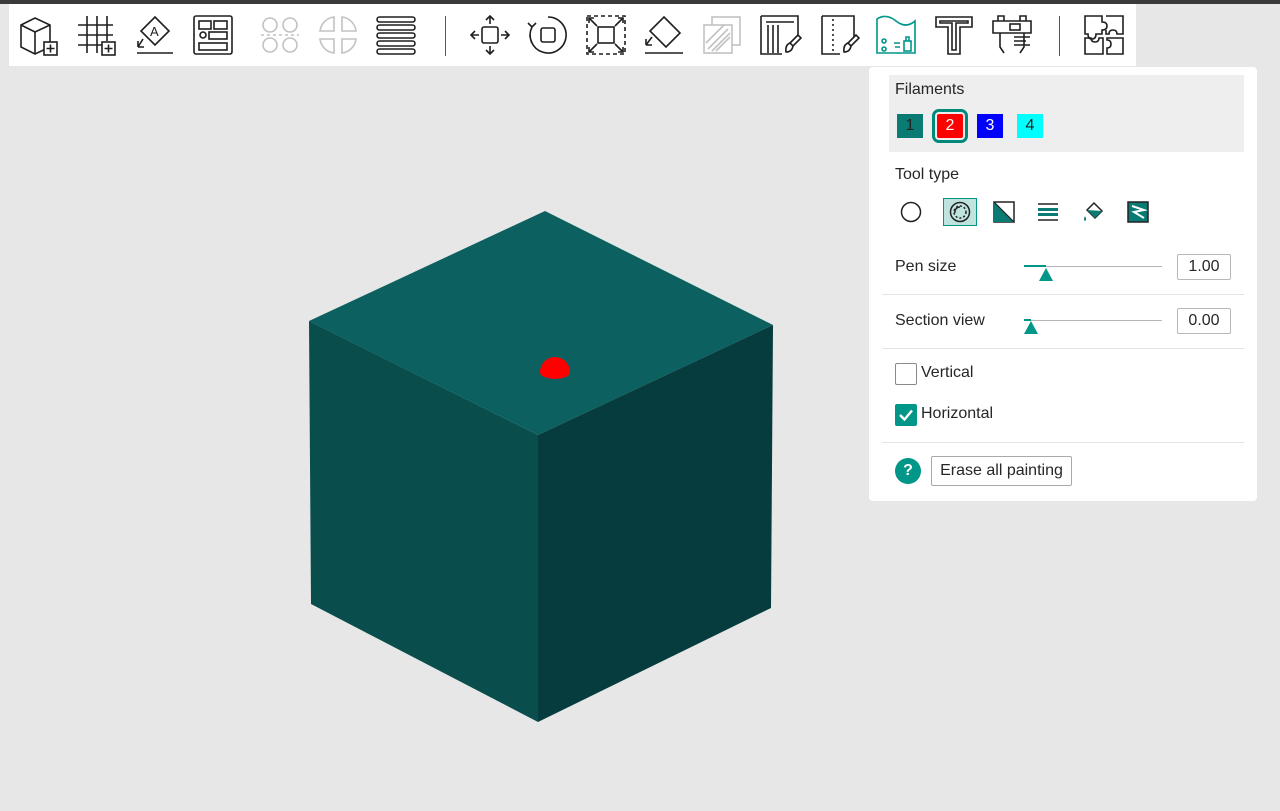 The width and height of the screenshot is (1280, 811). I want to click on section-view-slider, so click(1093, 320).